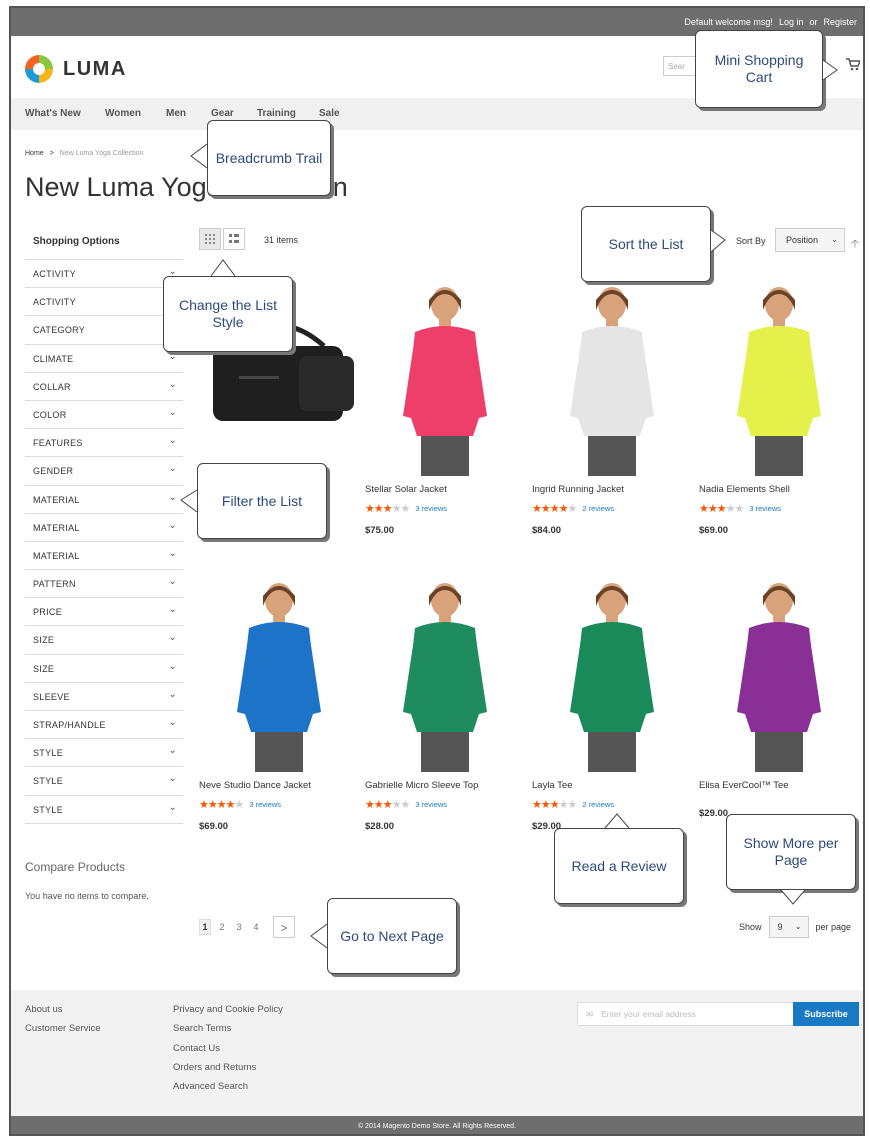  I want to click on nav-item-men: Men, so click(176, 113).